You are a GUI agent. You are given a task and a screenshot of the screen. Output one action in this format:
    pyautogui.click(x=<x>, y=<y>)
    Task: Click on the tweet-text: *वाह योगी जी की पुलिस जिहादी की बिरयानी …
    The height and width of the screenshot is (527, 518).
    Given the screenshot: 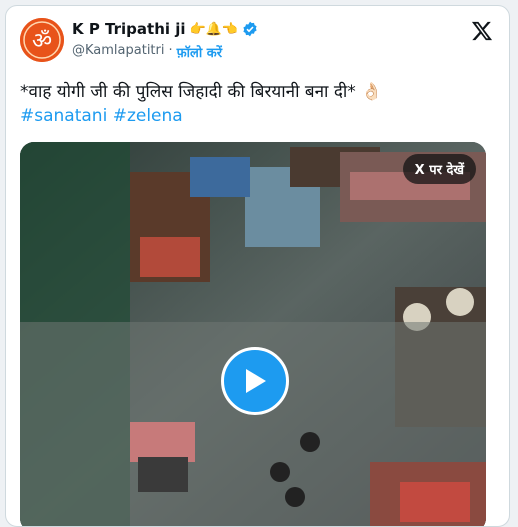 What is the action you would take?
    pyautogui.click(x=255, y=104)
    